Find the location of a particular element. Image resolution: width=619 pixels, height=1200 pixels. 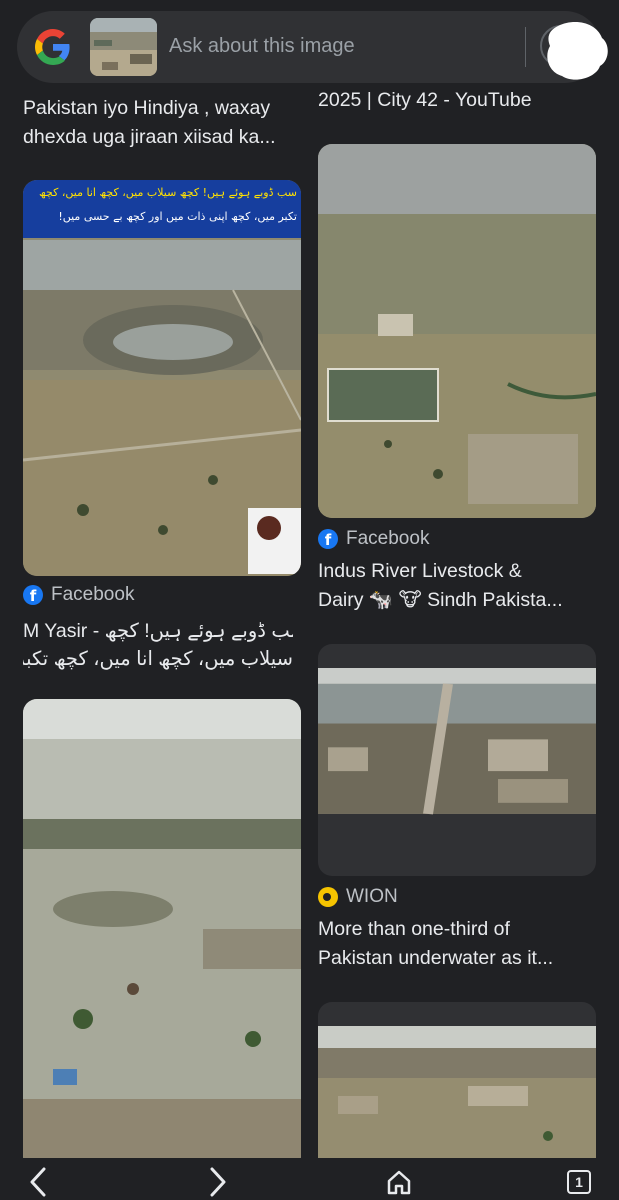

result-title-myasir-line1: M Yasir - سب ڈوبے ہوئے ہیں! کچھ is located at coordinates (158, 631).